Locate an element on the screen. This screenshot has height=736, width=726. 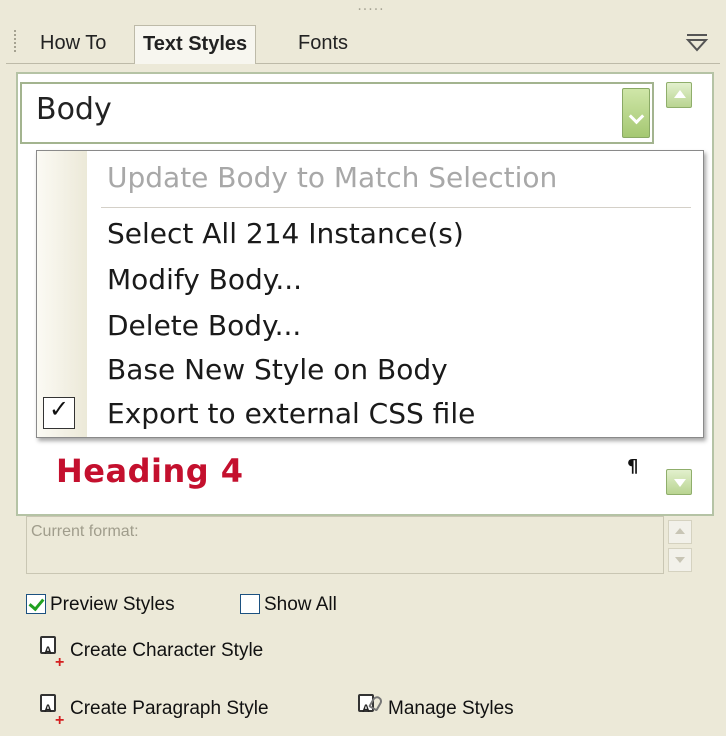
preview-styles-label: Preview Styles is located at coordinates (112, 604).